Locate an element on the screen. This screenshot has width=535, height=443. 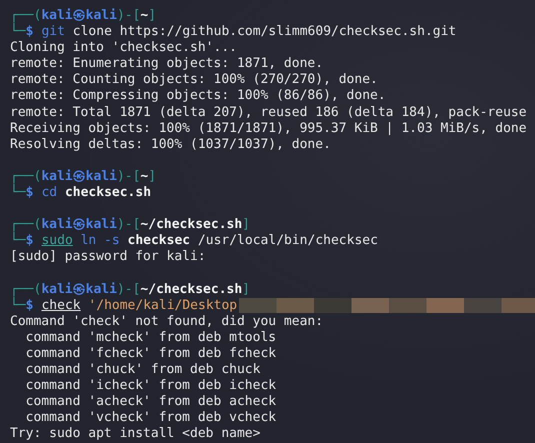
path-argument: checksec.sh is located at coordinates (108, 193).